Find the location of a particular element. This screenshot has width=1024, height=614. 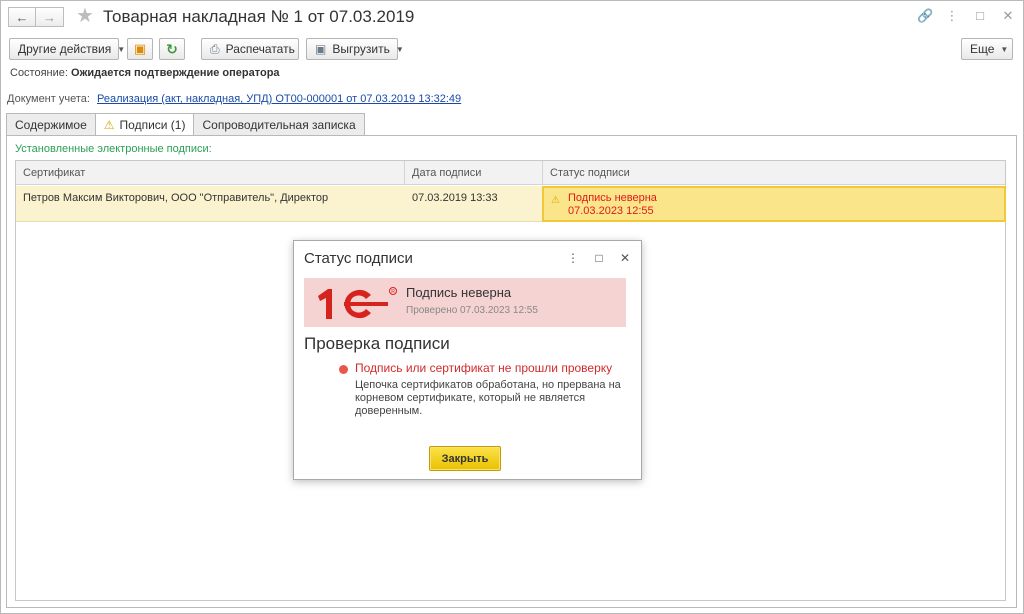

export-button: ▣ Выгрузить ▼ is located at coordinates (355, 49).